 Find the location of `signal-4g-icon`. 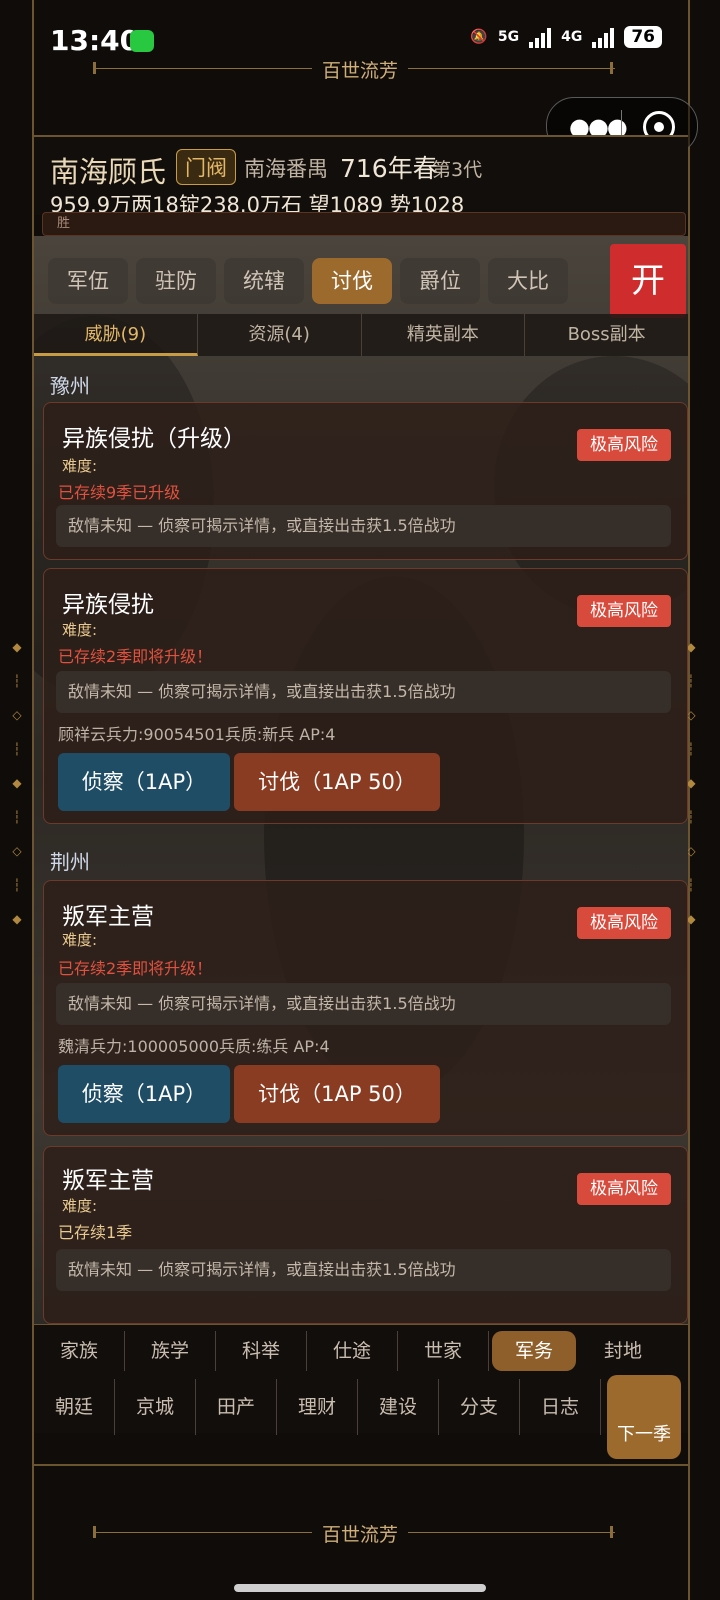

signal-4g-icon is located at coordinates (603, 37).